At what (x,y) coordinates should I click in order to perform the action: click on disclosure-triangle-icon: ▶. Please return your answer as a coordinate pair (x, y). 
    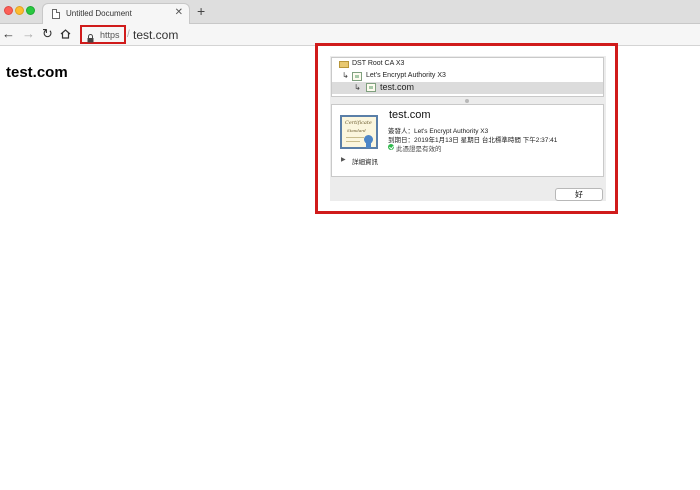
    Looking at the image, I should click on (343, 159).